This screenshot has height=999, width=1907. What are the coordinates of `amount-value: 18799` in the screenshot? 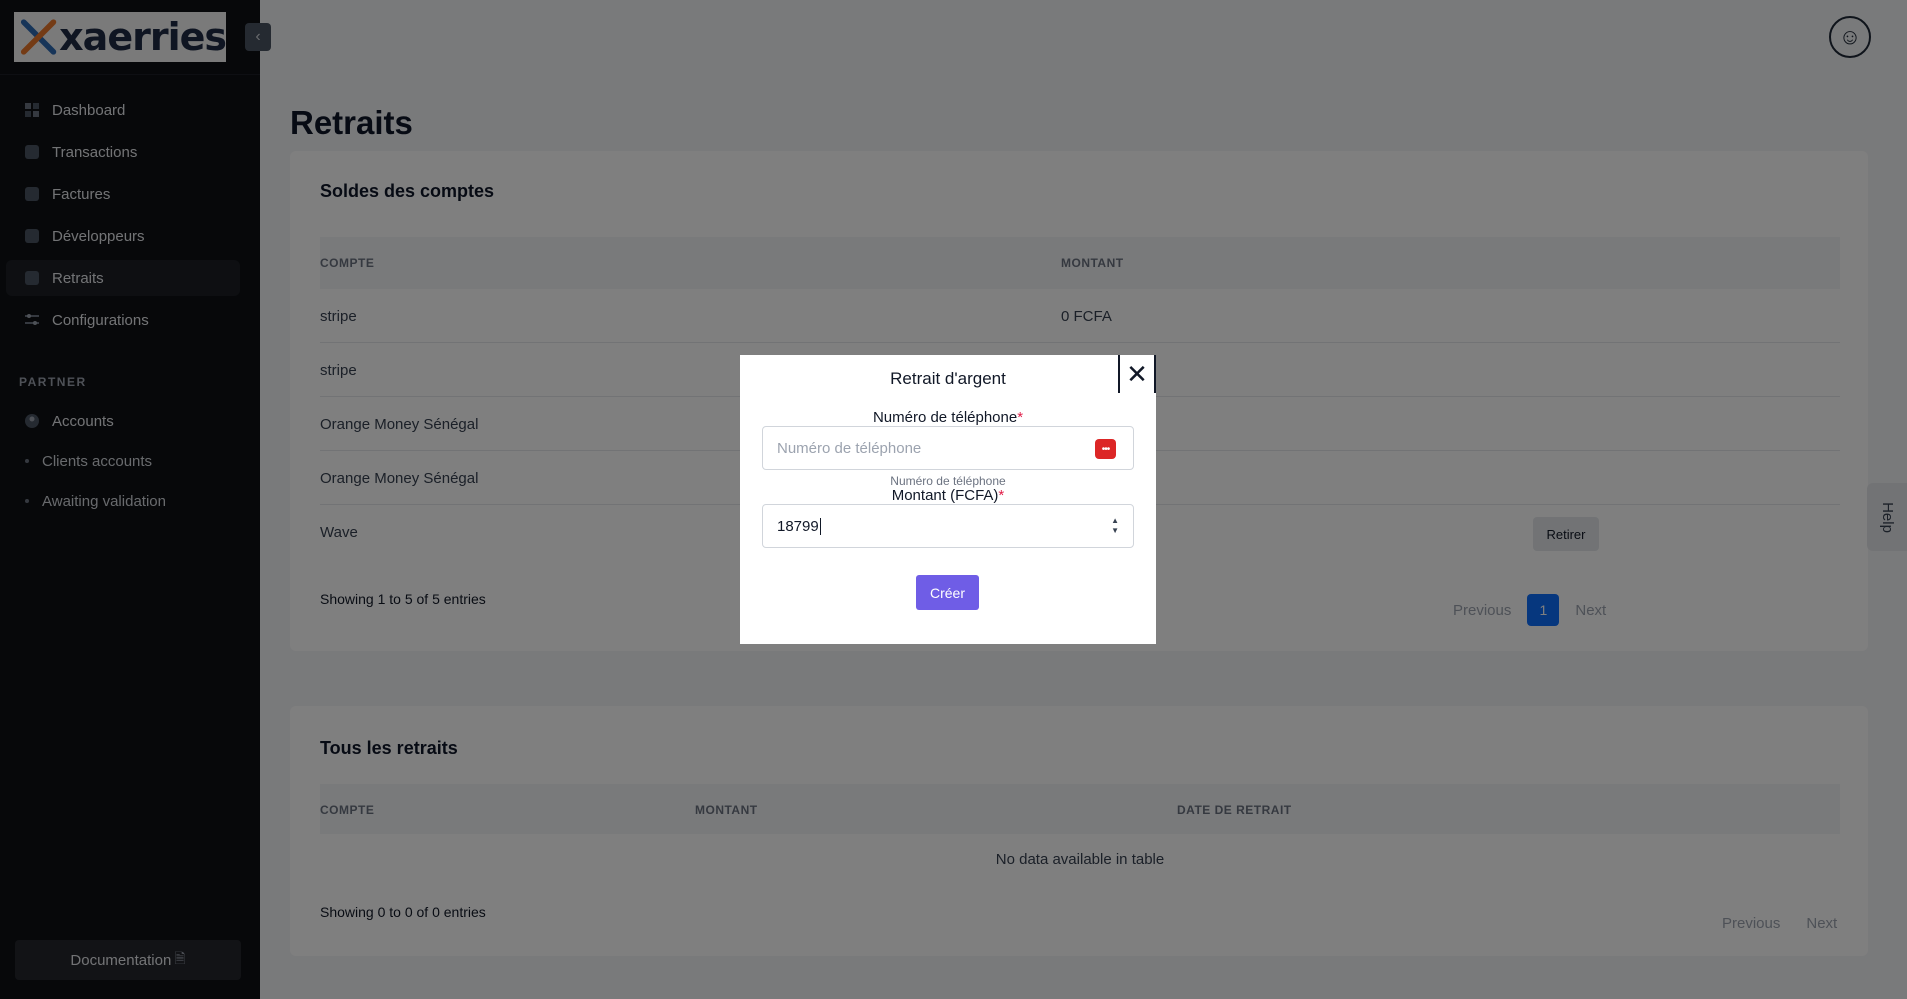 It's located at (798, 526).